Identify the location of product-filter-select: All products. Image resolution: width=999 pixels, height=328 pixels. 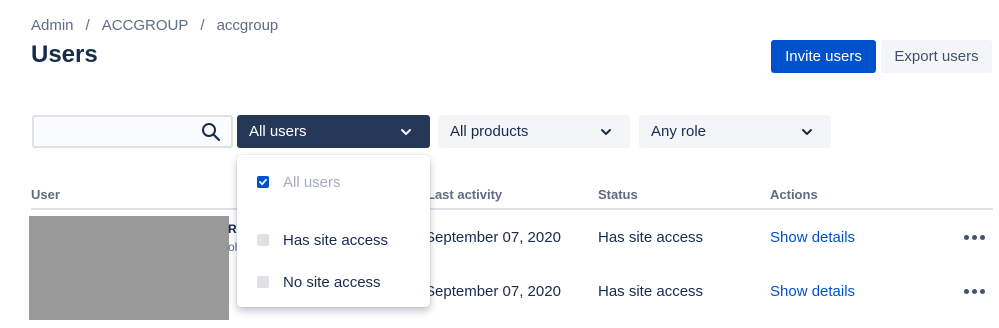
(534, 131).